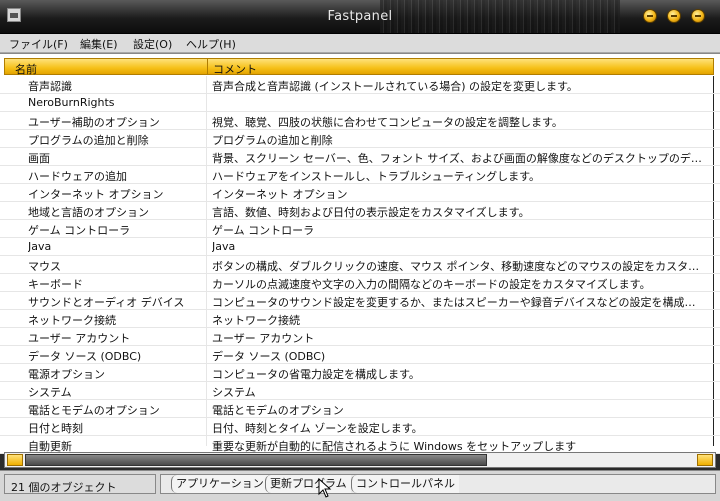  I want to click on item-name: 画面, so click(39, 158).